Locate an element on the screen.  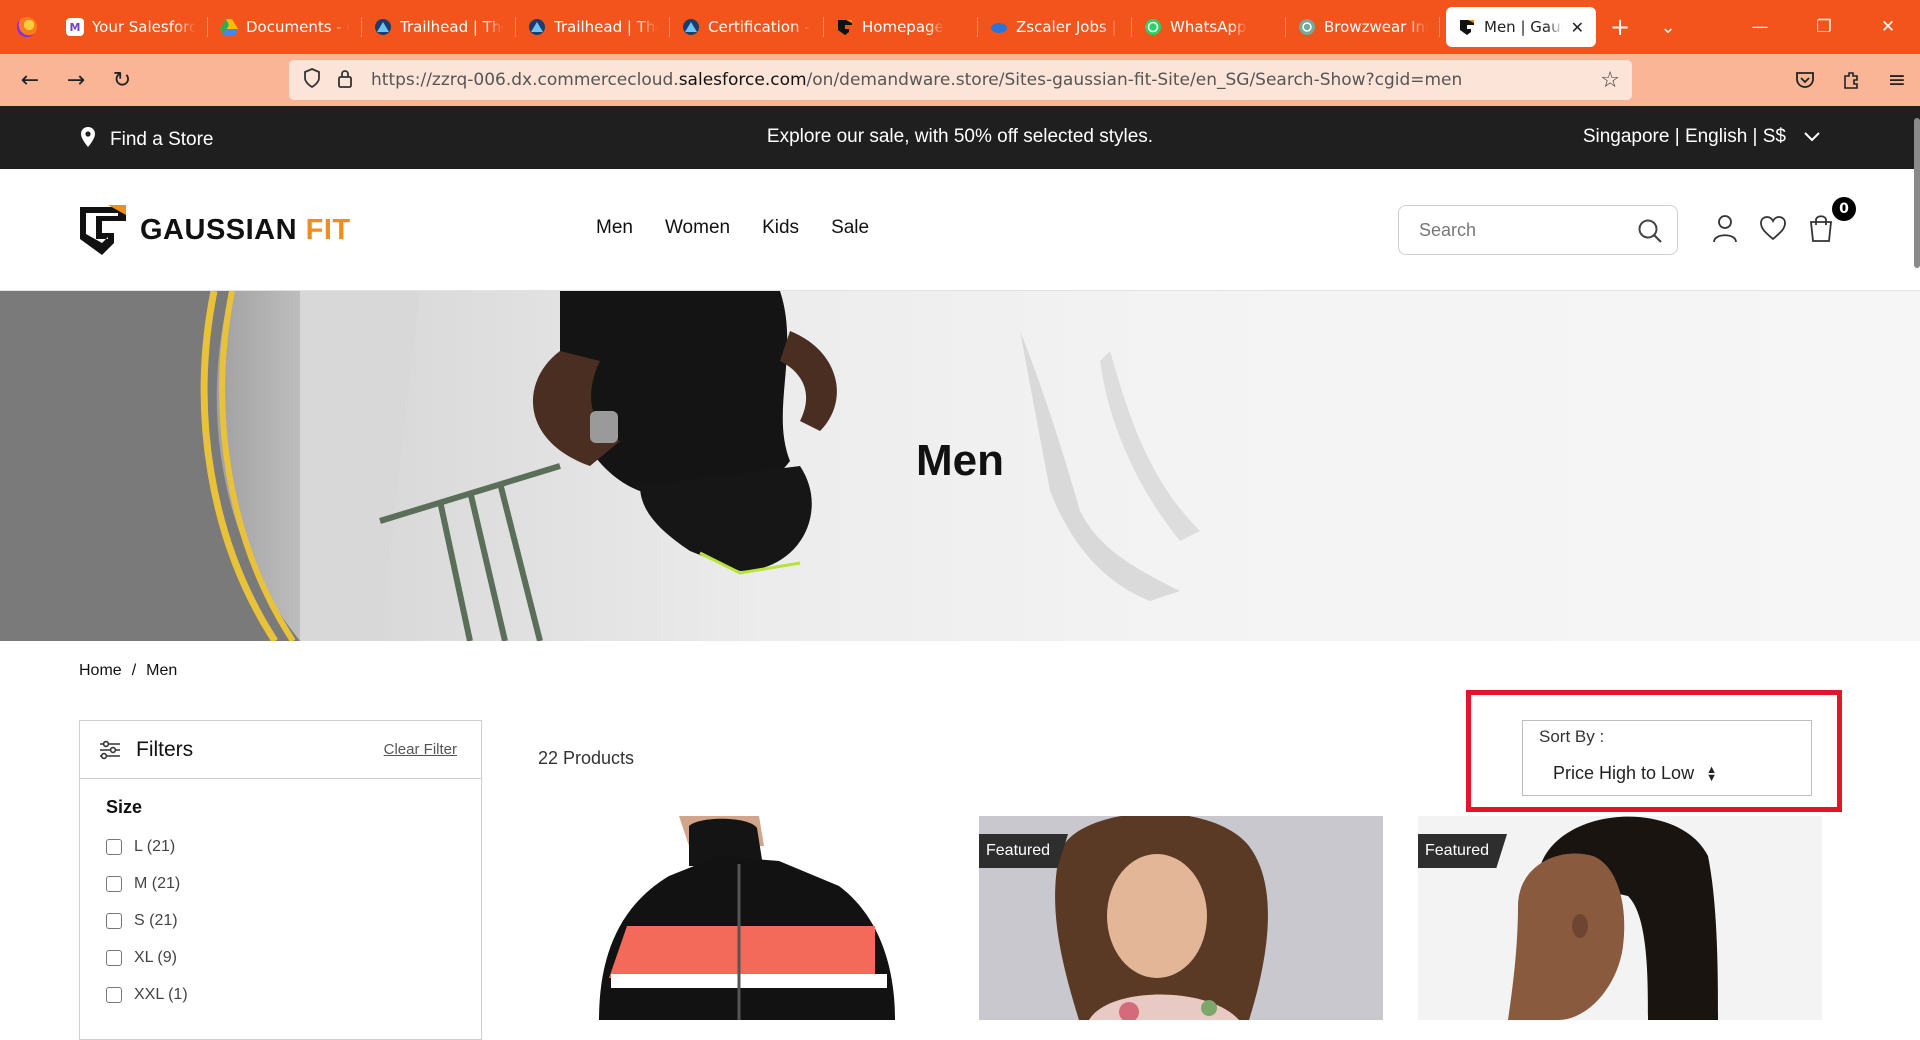
locale-selector: Singapore | English | S$ is located at coordinates (1701, 137).